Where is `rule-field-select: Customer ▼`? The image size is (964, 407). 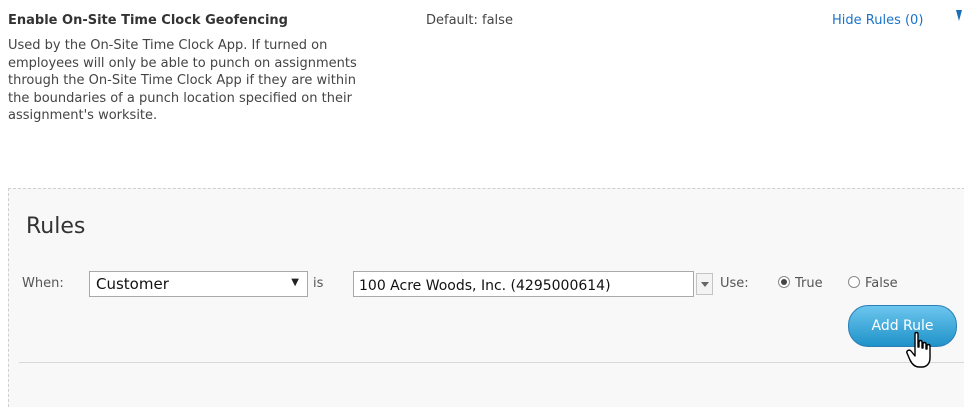 rule-field-select: Customer ▼ is located at coordinates (198, 284).